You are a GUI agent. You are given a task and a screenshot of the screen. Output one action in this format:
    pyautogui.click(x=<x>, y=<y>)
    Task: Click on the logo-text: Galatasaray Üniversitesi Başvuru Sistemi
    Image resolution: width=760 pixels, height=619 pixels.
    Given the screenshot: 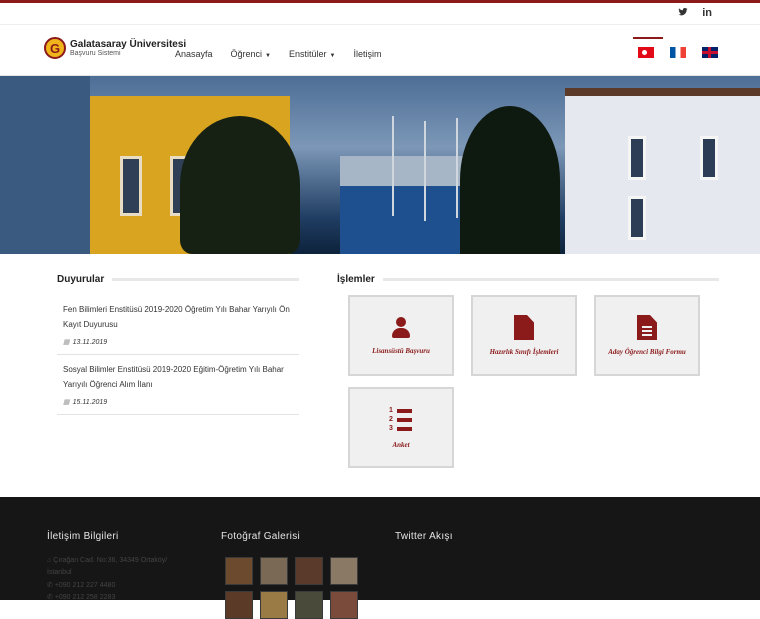 What is the action you would take?
    pyautogui.click(x=128, y=48)
    